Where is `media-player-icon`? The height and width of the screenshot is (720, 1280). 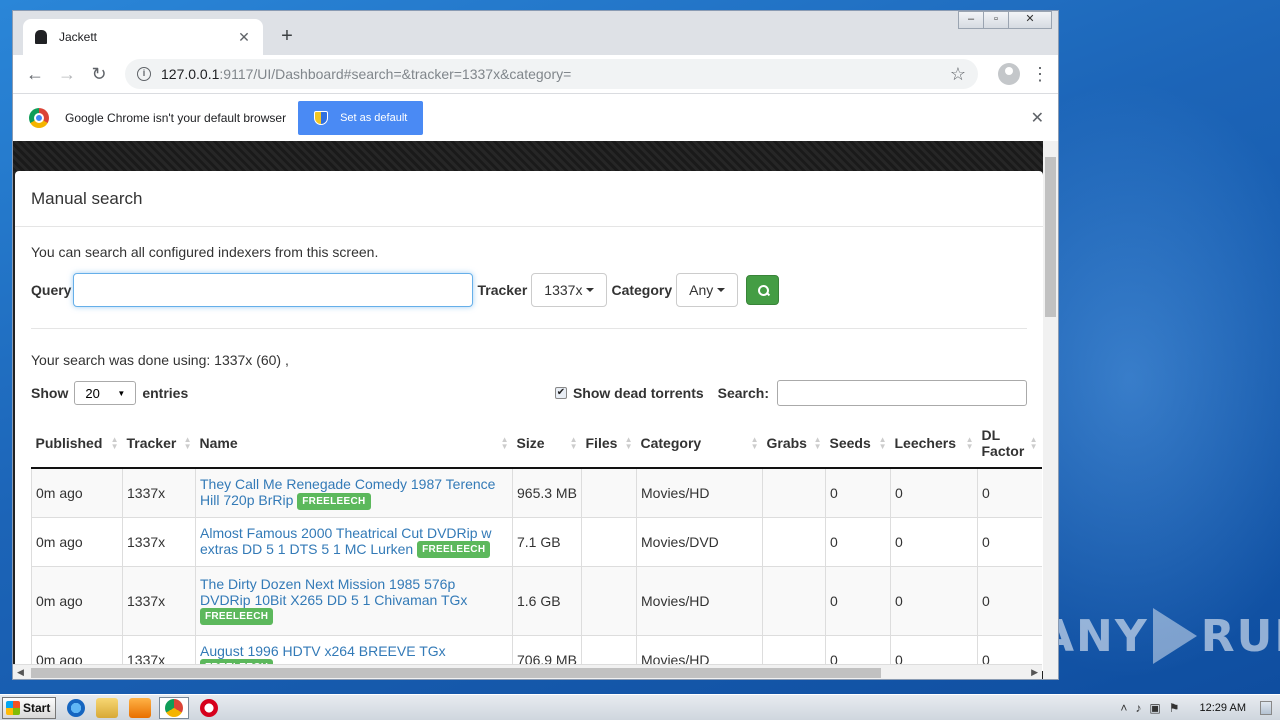
media-player-icon is located at coordinates (140, 707).